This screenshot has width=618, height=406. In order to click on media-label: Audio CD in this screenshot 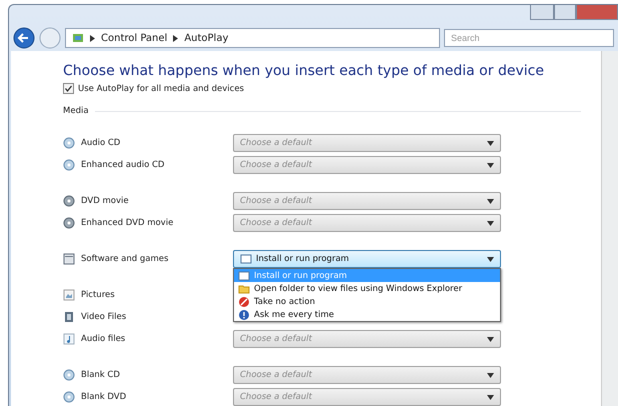, I will do `click(100, 143)`.